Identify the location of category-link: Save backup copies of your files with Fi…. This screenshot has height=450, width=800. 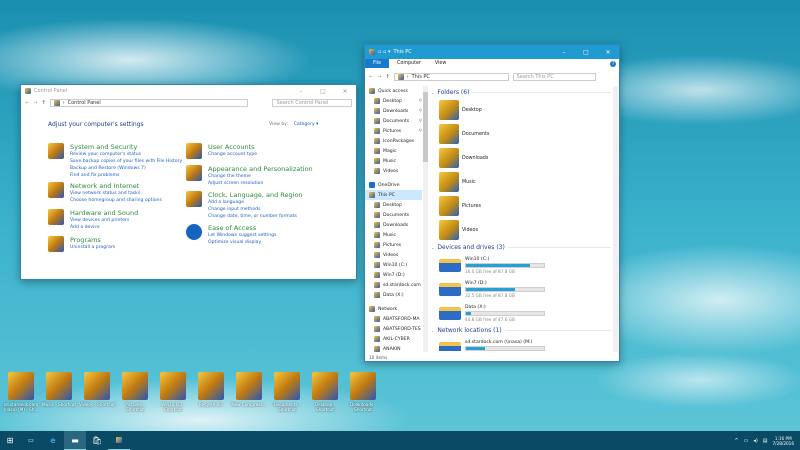
(126, 161).